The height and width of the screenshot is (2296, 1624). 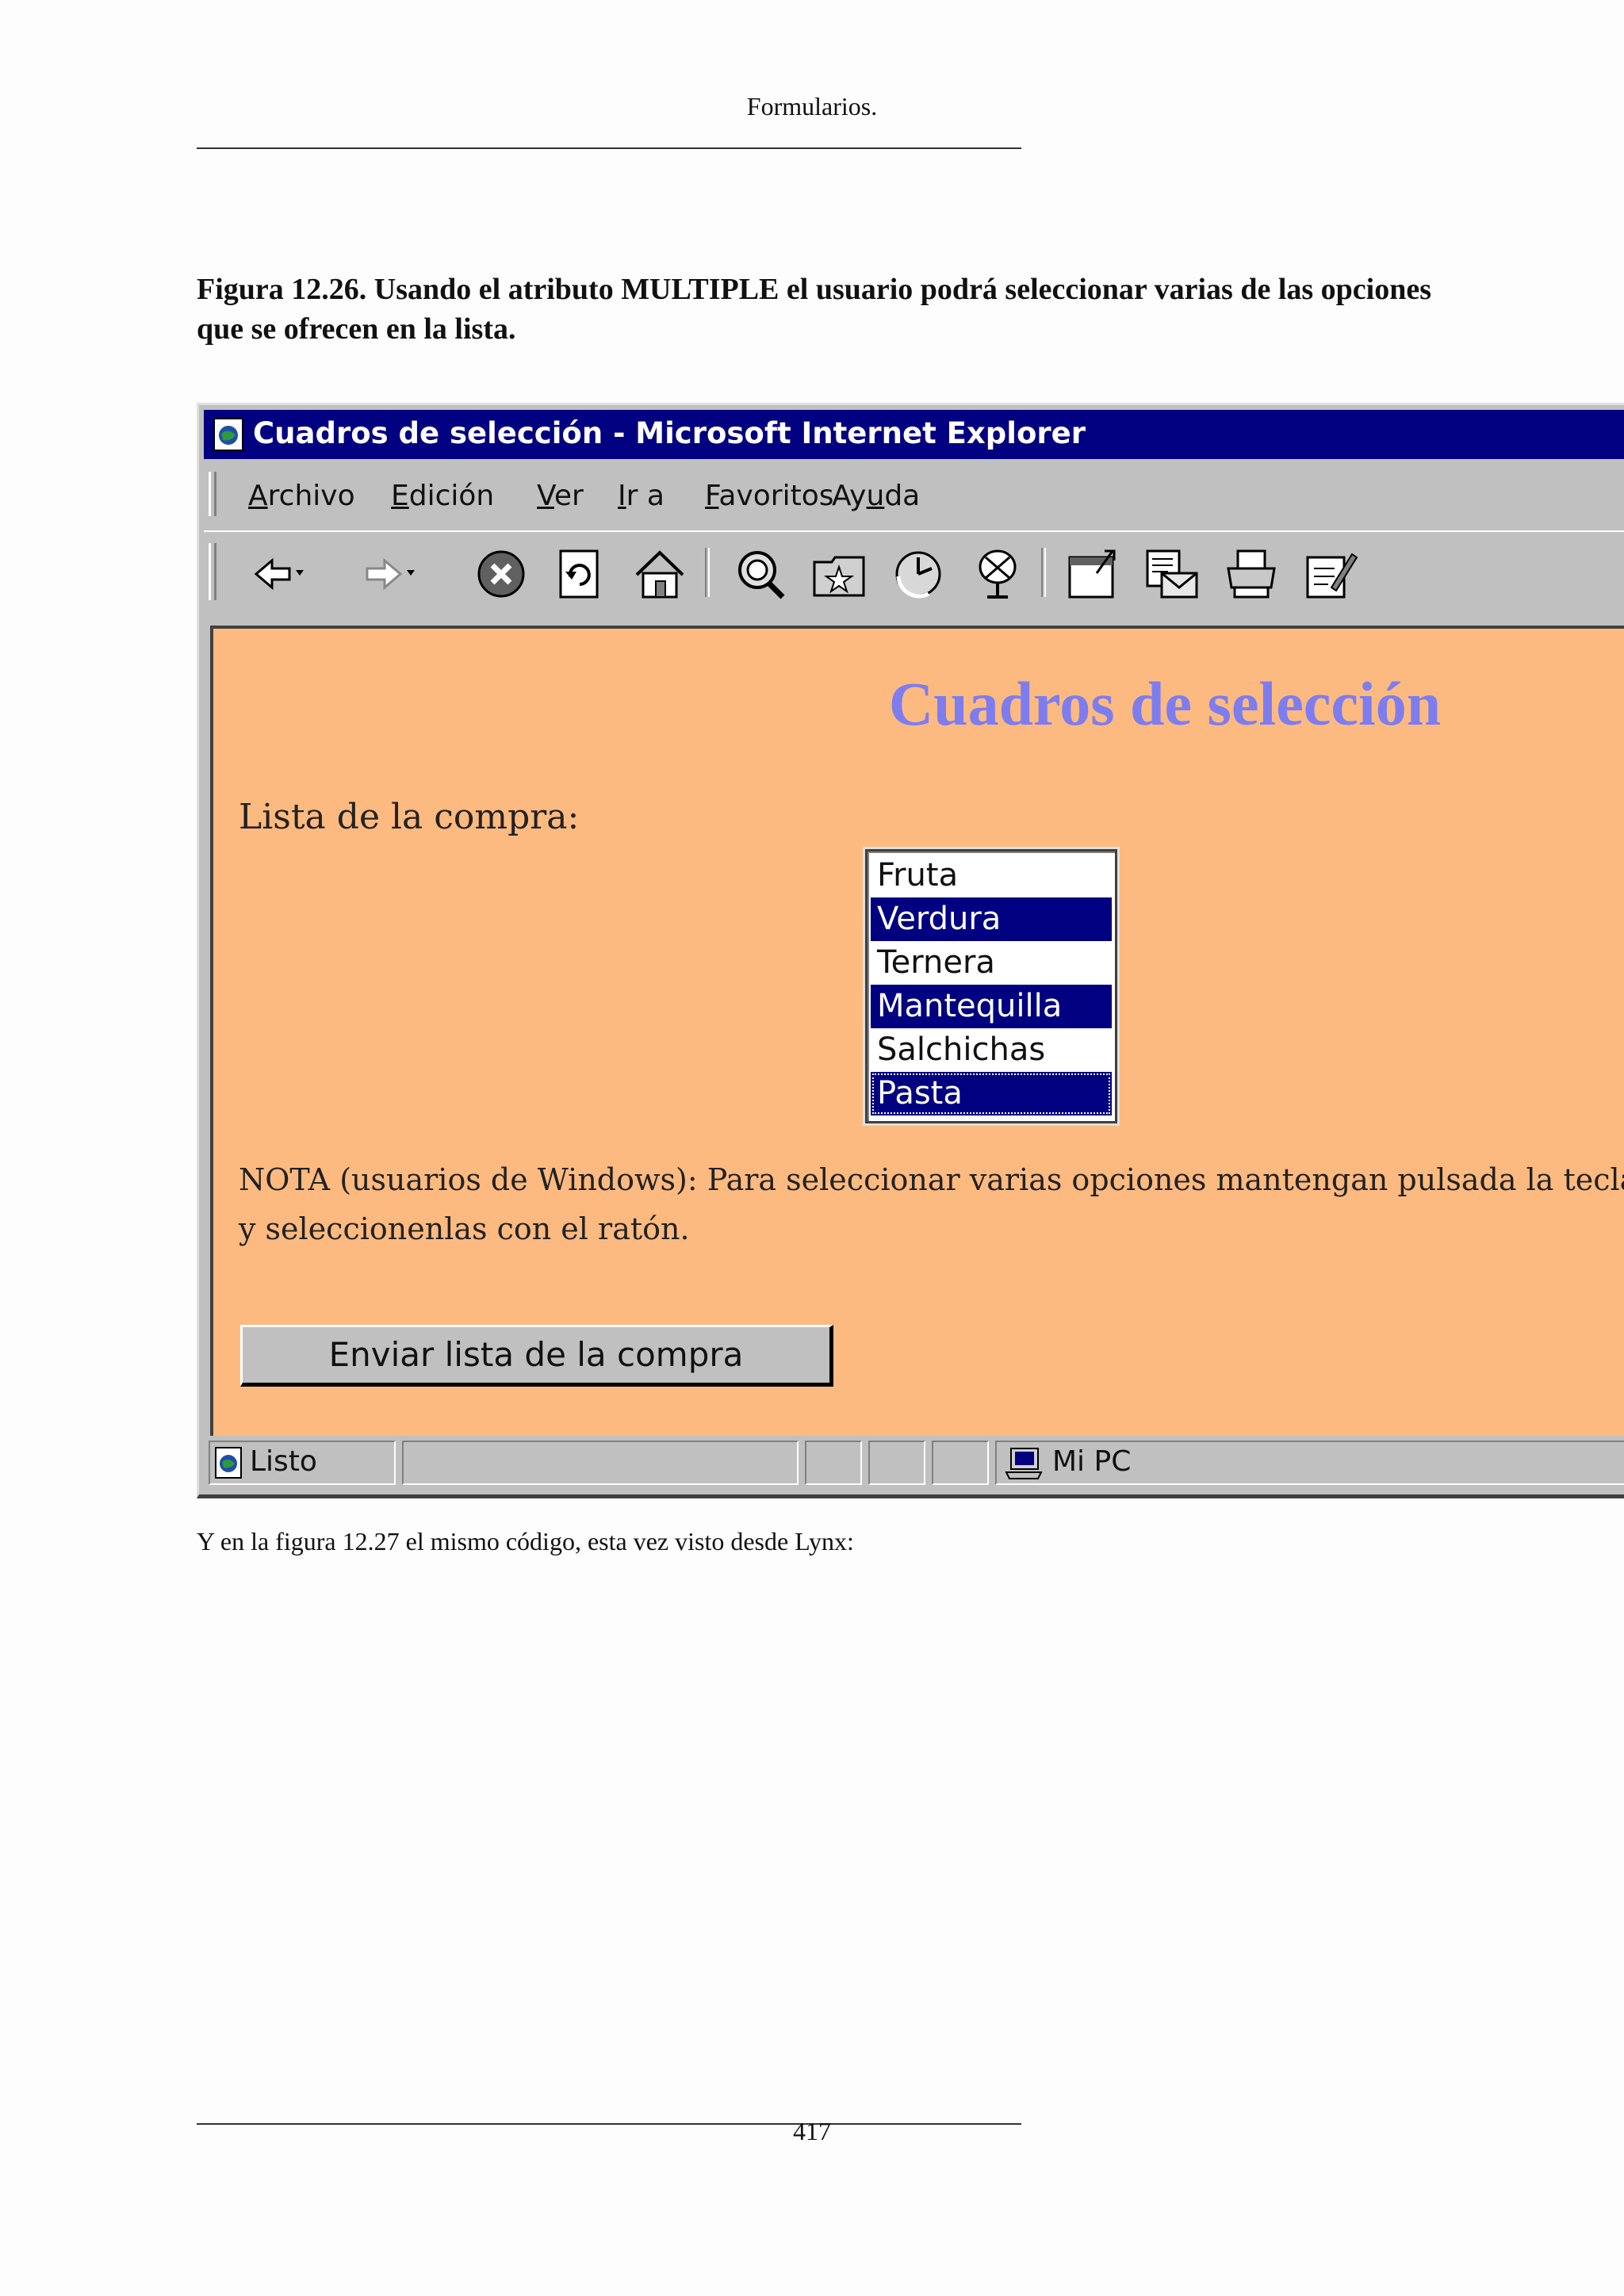 What do you see at coordinates (1172, 574) in the screenshot?
I see `mail-icon` at bounding box center [1172, 574].